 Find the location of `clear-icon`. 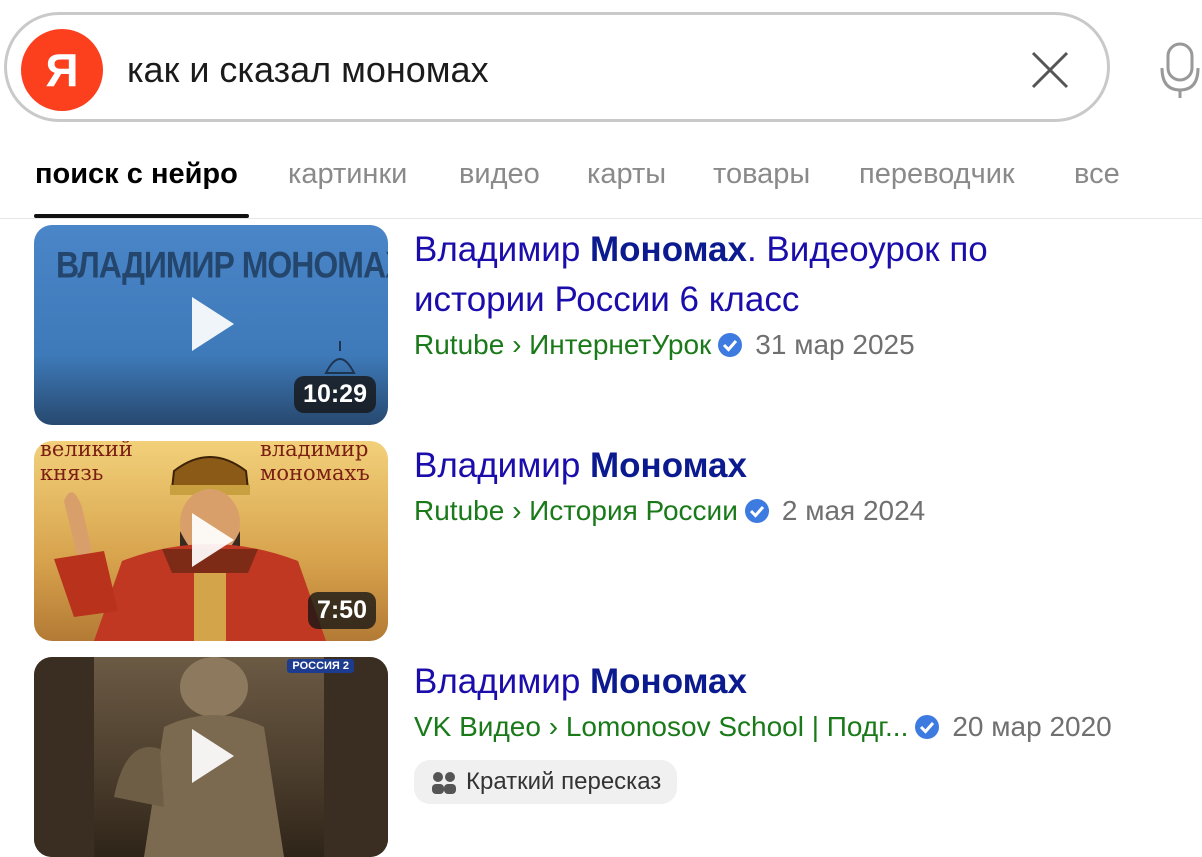

clear-icon is located at coordinates (1050, 70).